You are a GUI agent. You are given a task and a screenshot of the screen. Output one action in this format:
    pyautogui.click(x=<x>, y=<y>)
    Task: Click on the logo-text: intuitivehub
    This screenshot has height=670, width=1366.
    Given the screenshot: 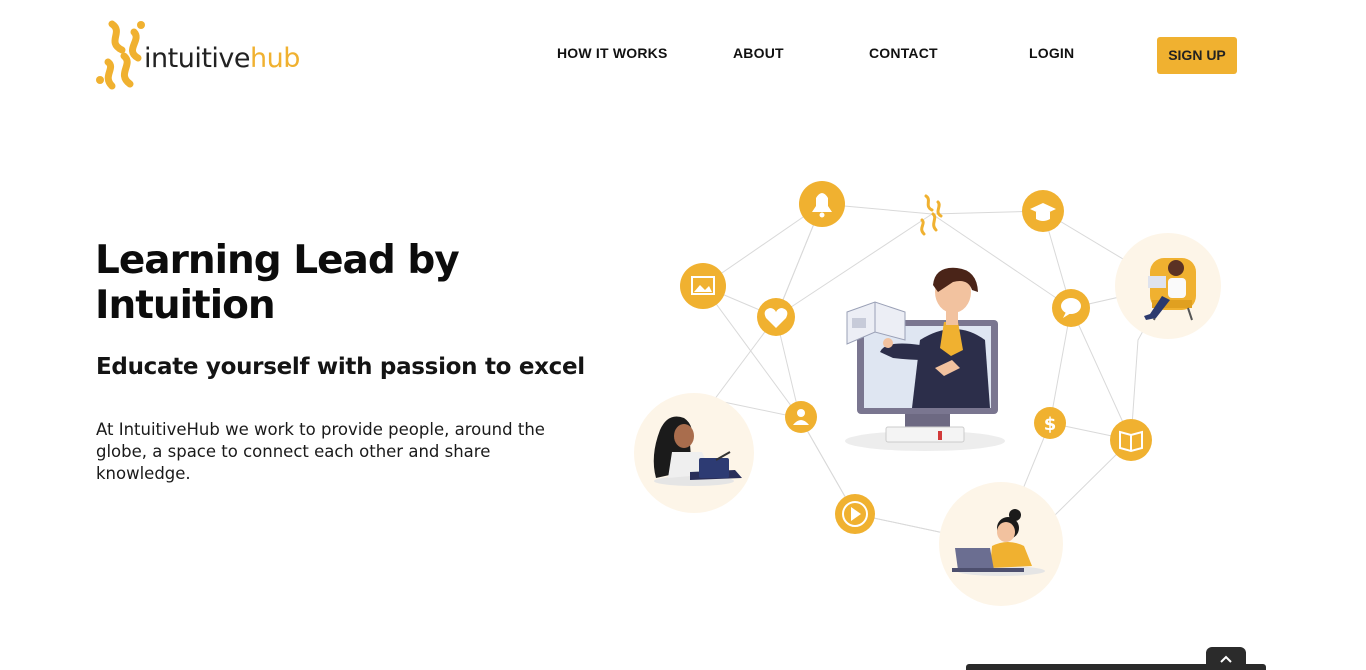 What is the action you would take?
    pyautogui.click(x=222, y=58)
    